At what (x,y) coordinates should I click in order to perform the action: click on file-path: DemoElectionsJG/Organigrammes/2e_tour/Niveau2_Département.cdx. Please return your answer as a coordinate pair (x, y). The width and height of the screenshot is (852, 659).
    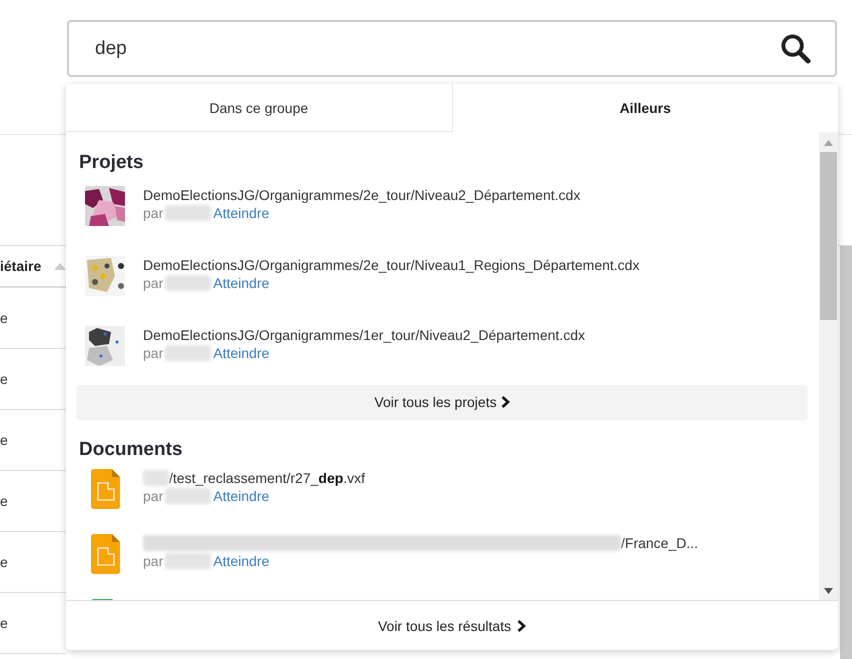
    Looking at the image, I should click on (361, 195).